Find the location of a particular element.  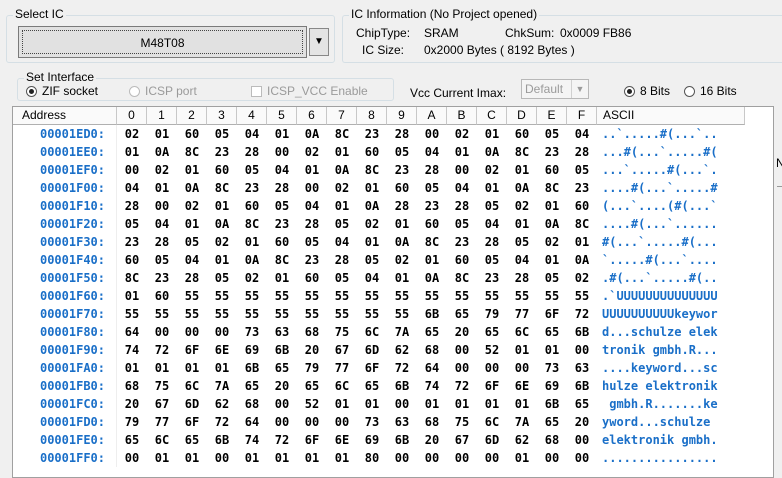

ascii-cell: ...`.....#(...`. is located at coordinates (671, 170).